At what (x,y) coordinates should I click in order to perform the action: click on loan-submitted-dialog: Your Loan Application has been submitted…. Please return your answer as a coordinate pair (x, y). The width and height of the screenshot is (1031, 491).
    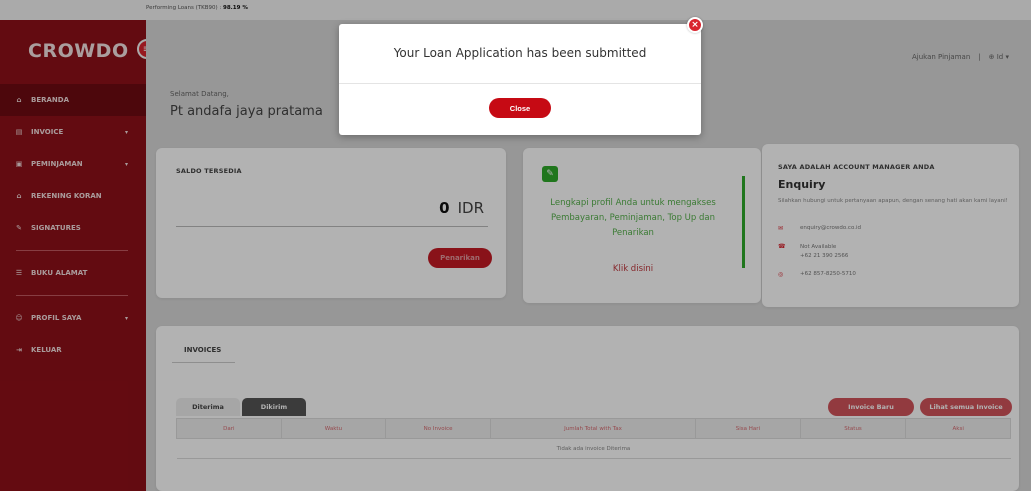
    Looking at the image, I should click on (520, 79).